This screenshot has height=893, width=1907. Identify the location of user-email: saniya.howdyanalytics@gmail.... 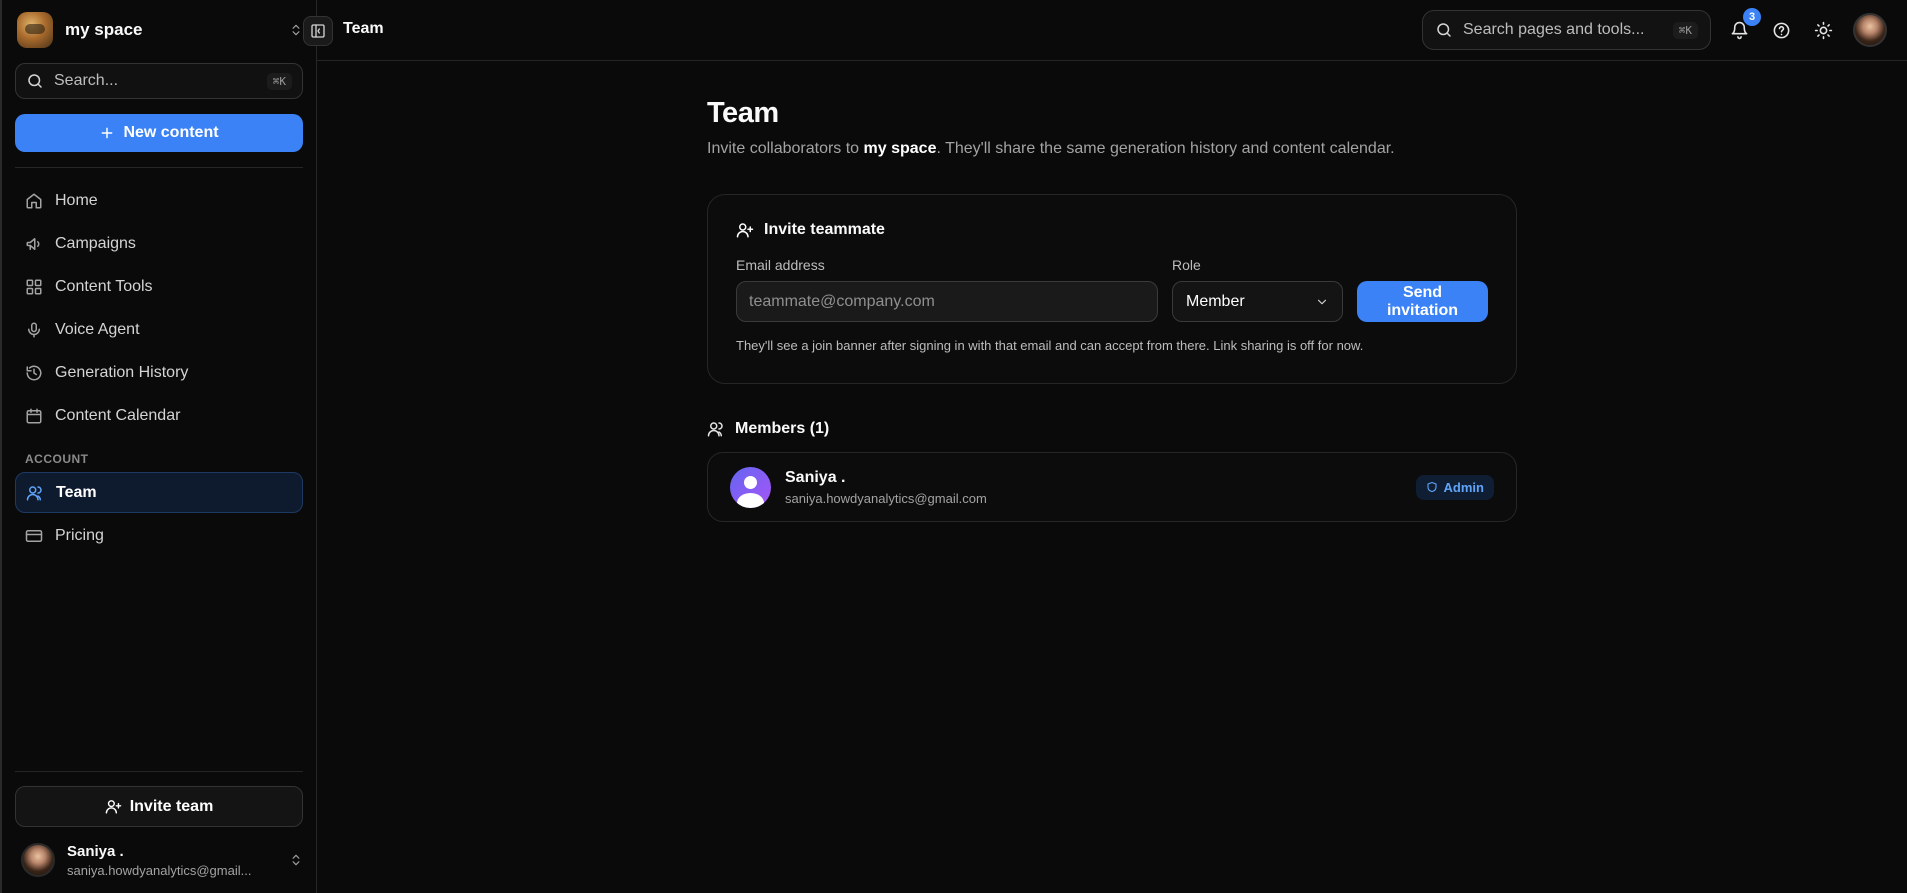
(159, 870).